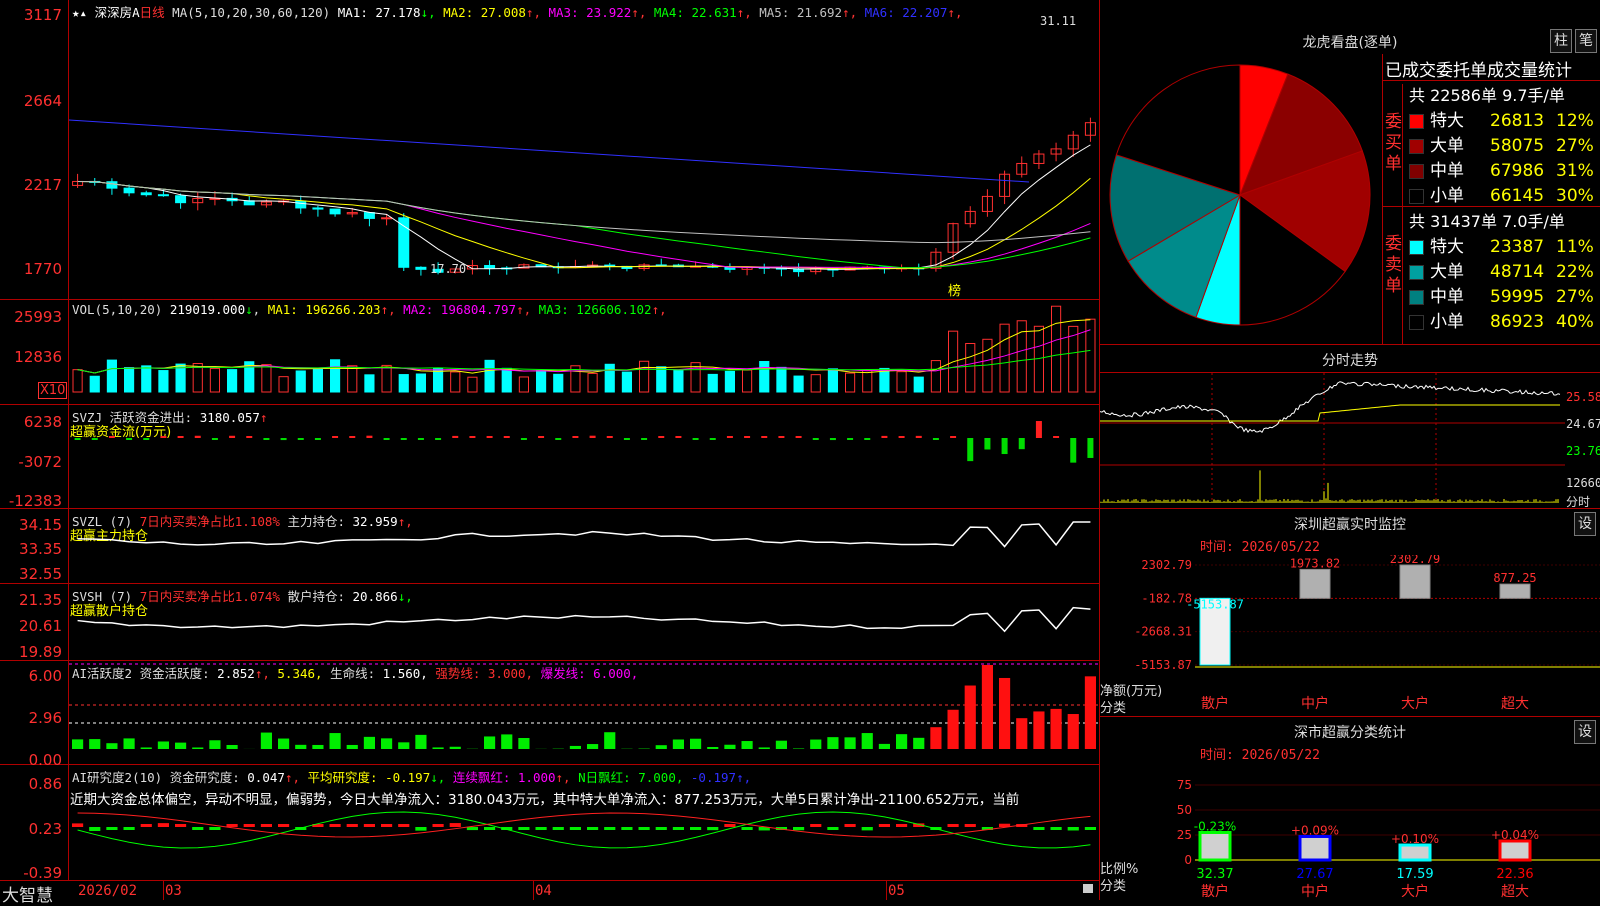 Image resolution: width=1600 pixels, height=906 pixels. What do you see at coordinates (584, 352) in the screenshot?
I see `volume-chart` at bounding box center [584, 352].